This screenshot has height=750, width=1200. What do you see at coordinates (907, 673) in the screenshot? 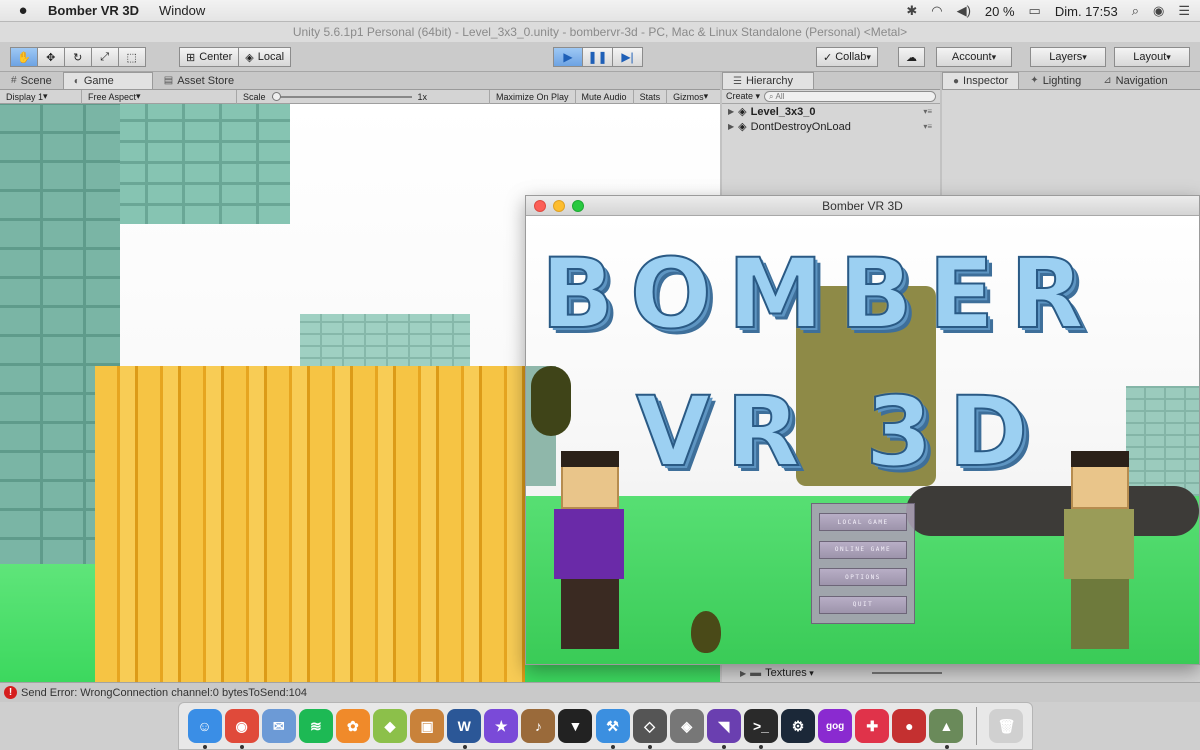
I see `icon-size-slider` at bounding box center [907, 673].